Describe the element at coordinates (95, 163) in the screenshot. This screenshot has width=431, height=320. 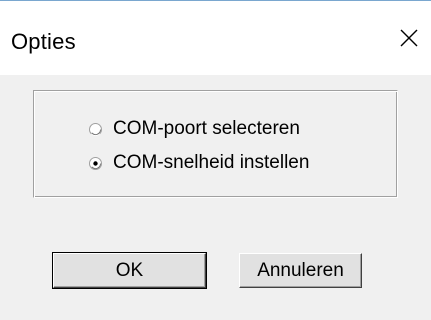
I see `radio-checked-icon` at that location.